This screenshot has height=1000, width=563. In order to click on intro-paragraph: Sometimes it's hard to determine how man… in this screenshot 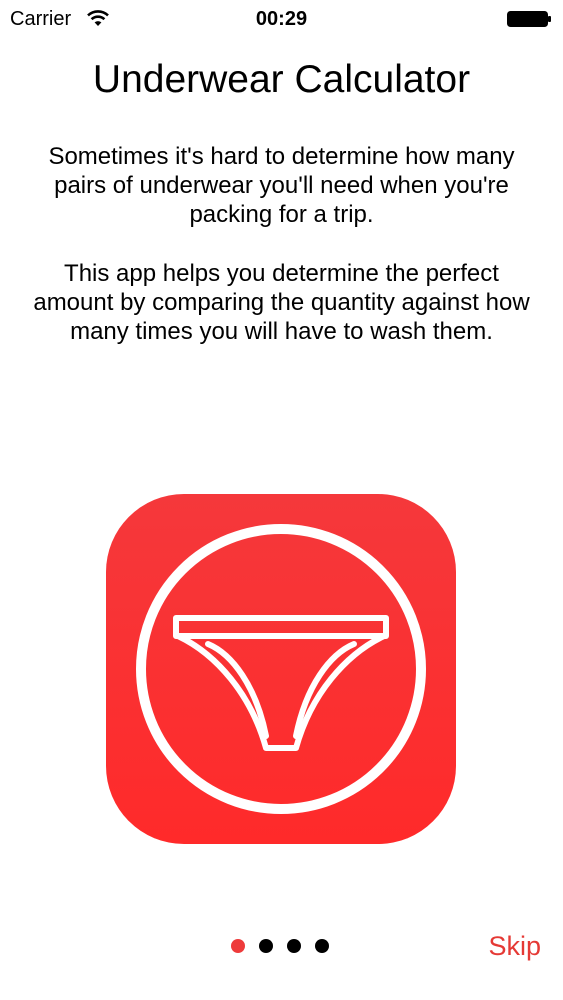, I will do `click(281, 185)`.